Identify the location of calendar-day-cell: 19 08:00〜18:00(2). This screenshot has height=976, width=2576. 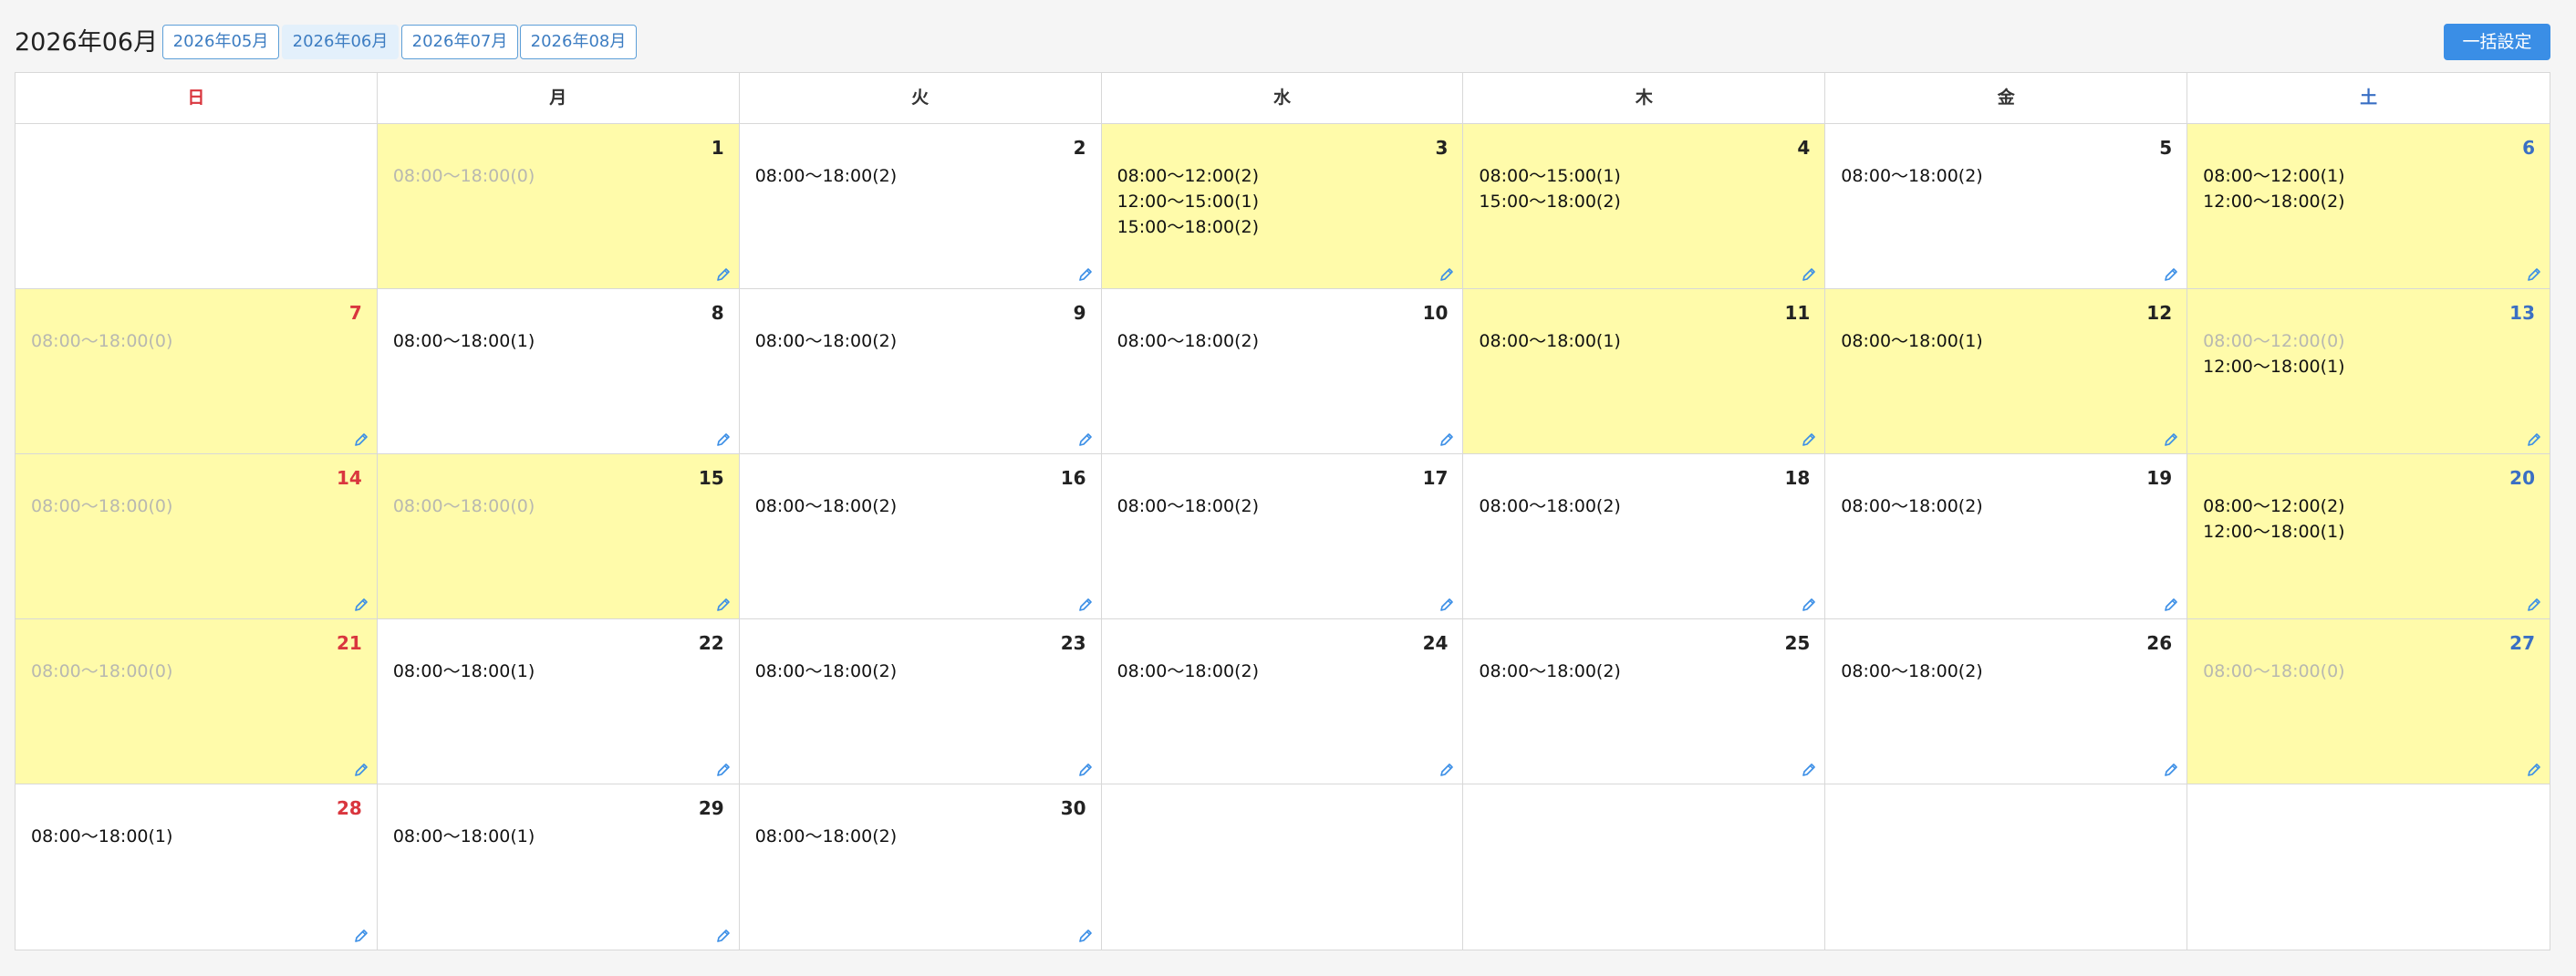
(2006, 536).